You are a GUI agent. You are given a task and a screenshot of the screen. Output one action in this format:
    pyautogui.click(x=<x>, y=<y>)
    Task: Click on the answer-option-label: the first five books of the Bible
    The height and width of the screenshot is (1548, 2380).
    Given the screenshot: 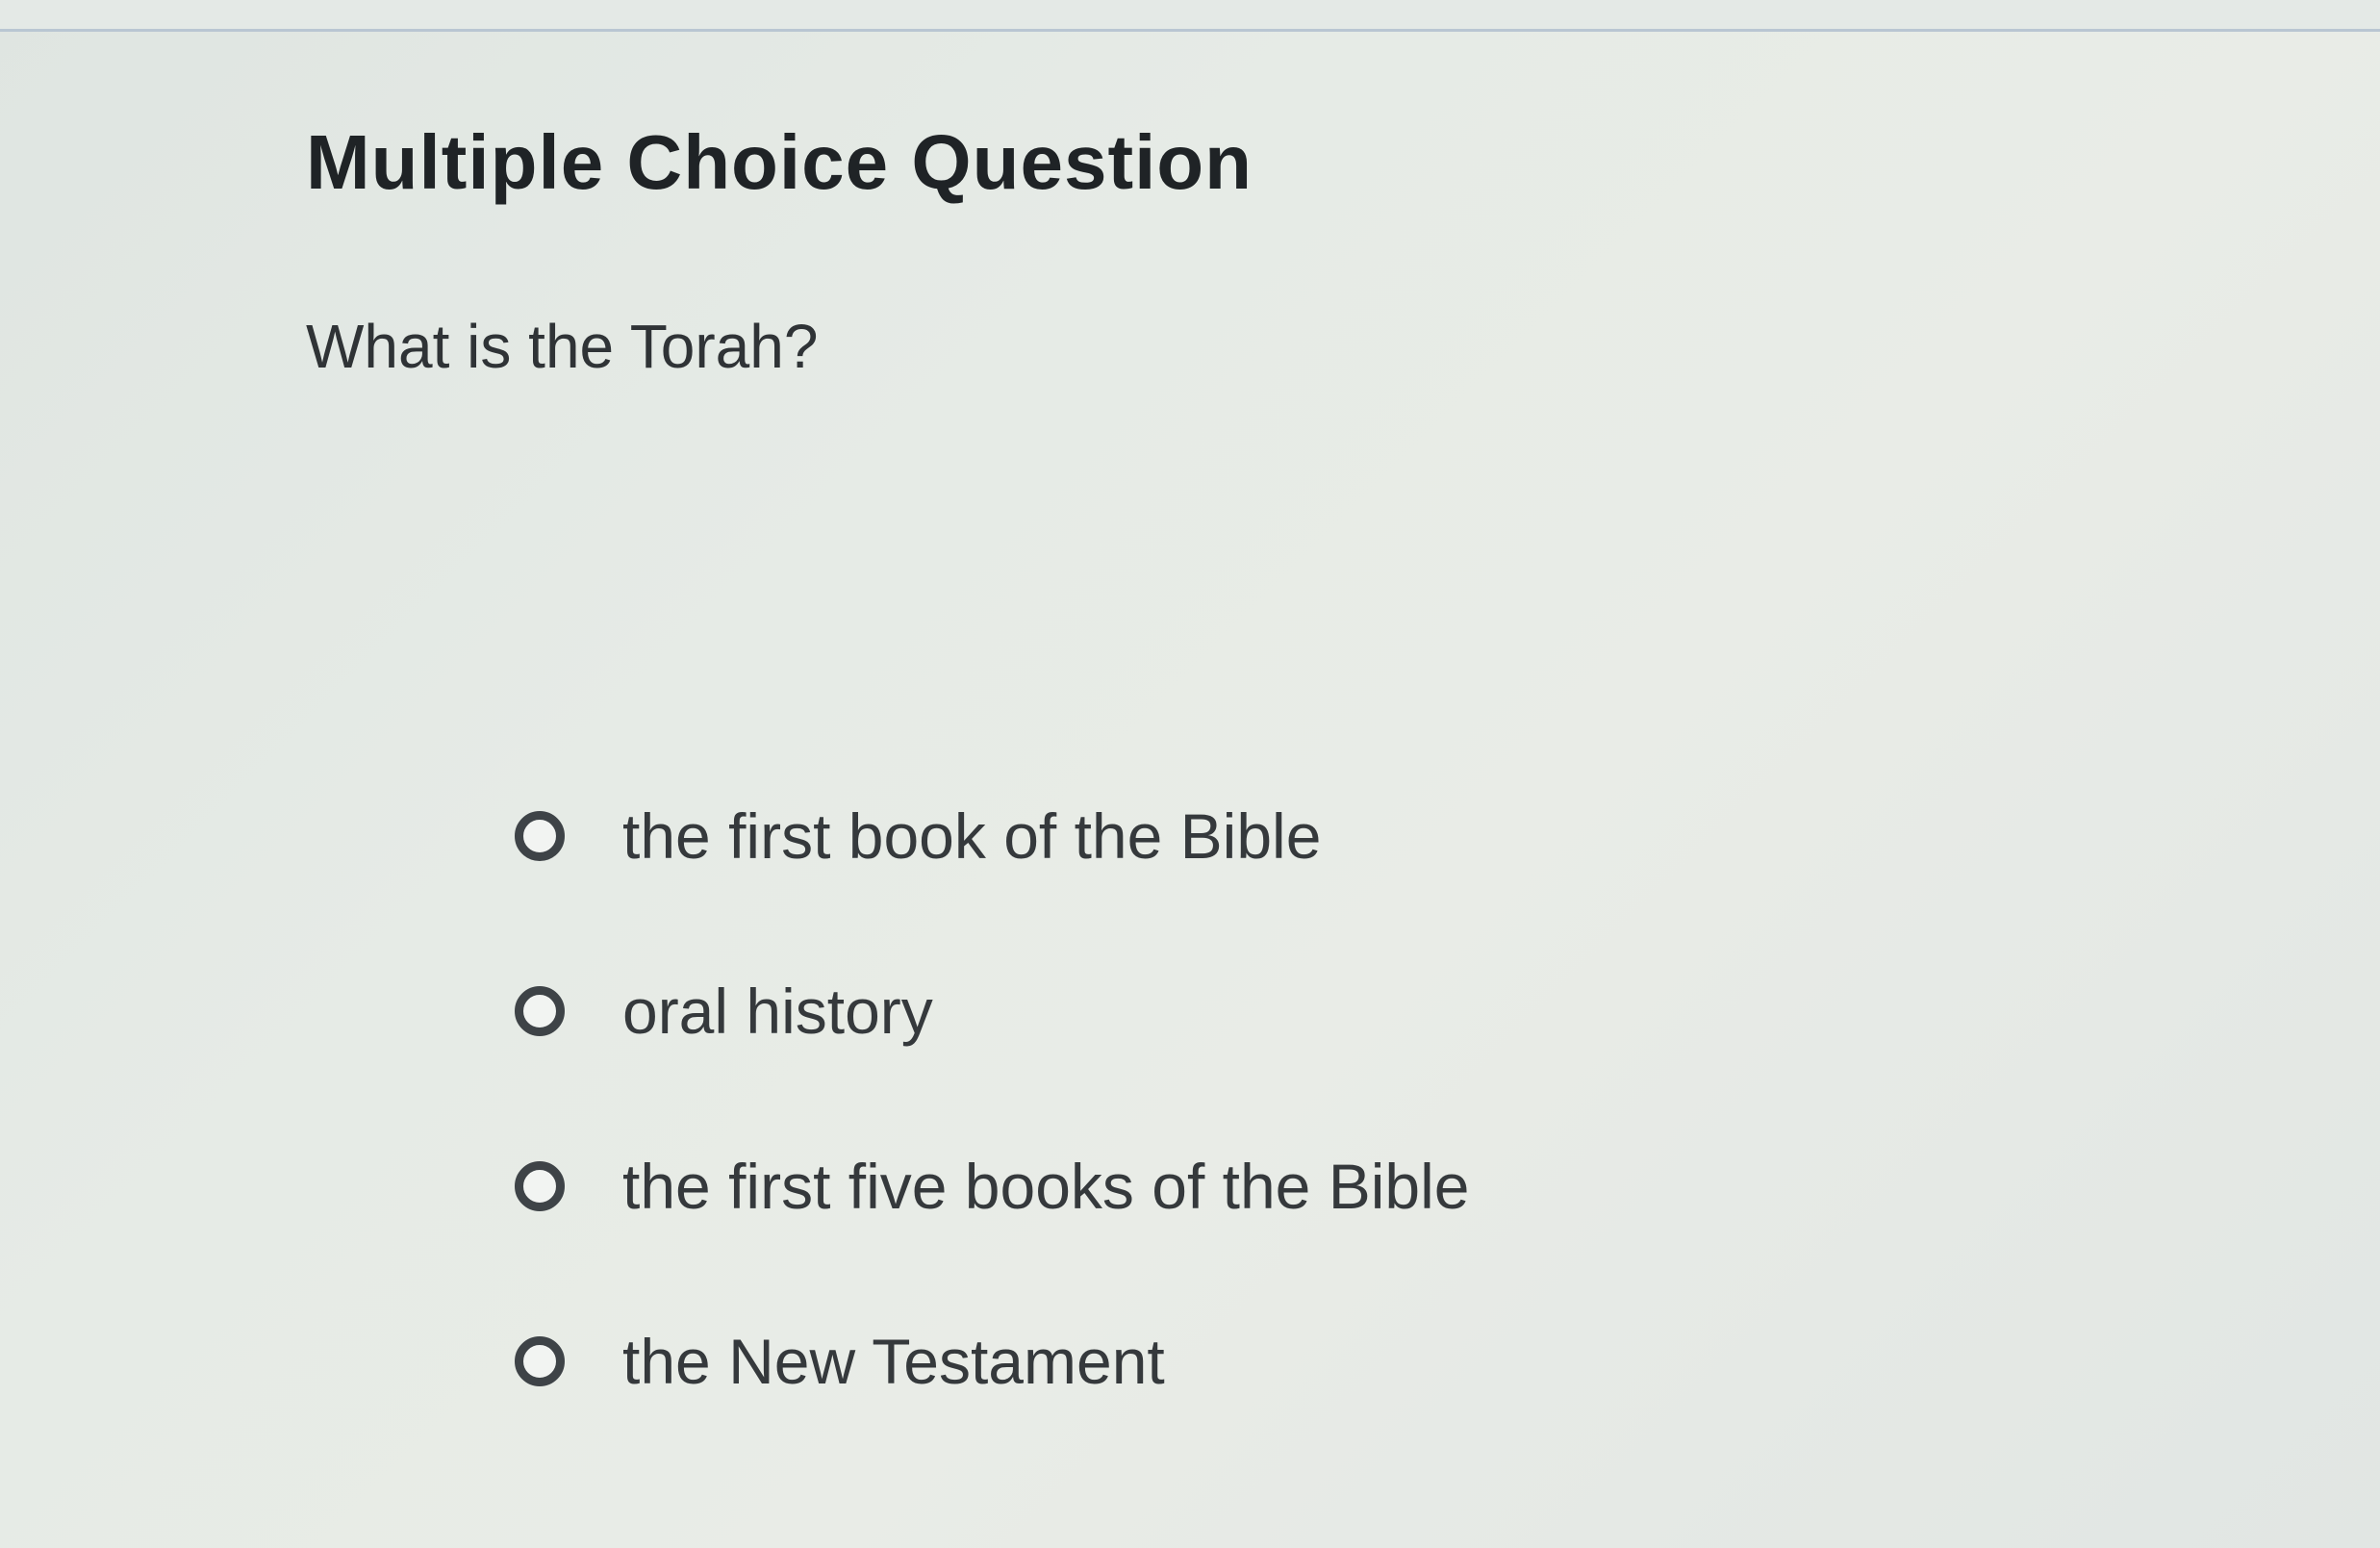 What is the action you would take?
    pyautogui.click(x=1045, y=1186)
    